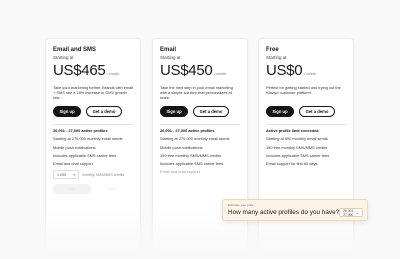 This screenshot has height=259, width=400. What do you see at coordinates (241, 205) in the screenshot?
I see `estimator-caption: Estimate your price` at bounding box center [241, 205].